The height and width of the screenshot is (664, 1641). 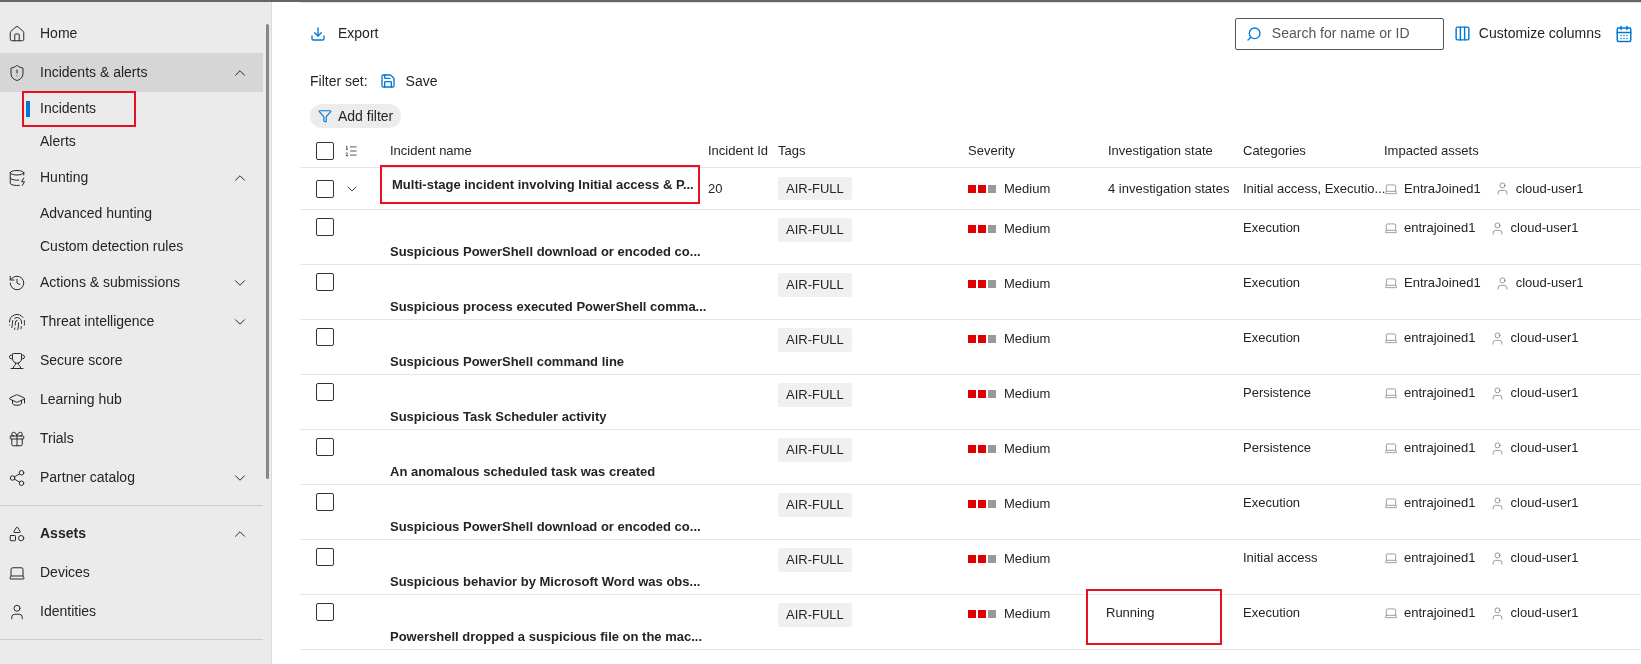 What do you see at coordinates (408, 81) in the screenshot?
I see `save-button: Save` at bounding box center [408, 81].